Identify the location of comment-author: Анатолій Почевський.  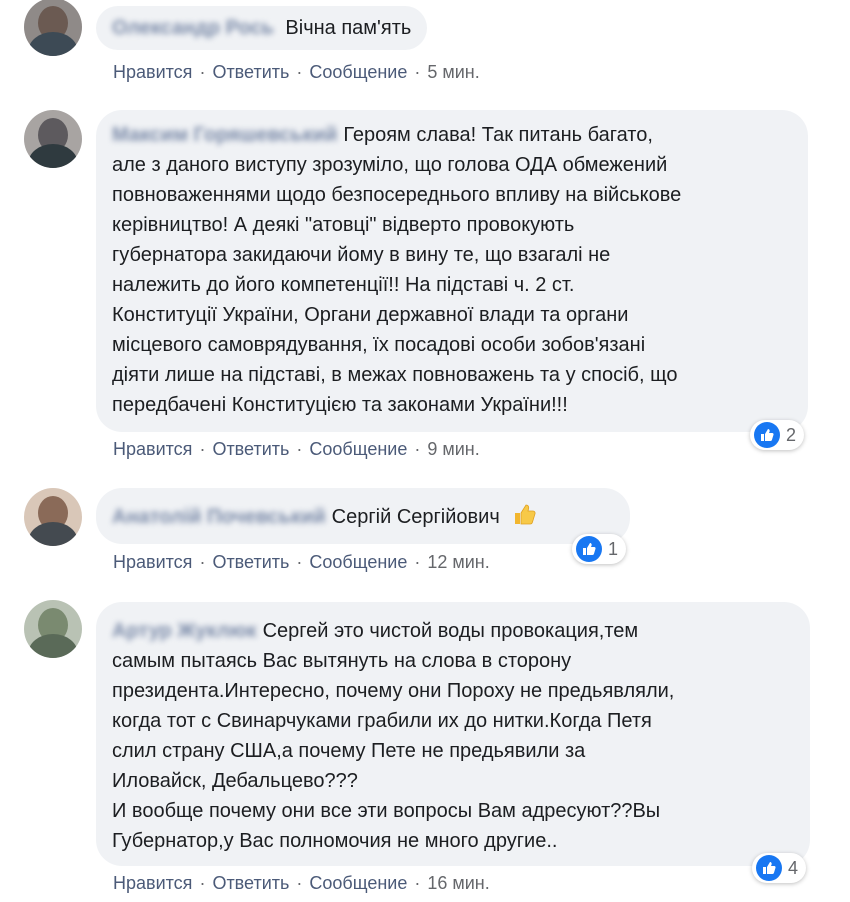
(219, 517).